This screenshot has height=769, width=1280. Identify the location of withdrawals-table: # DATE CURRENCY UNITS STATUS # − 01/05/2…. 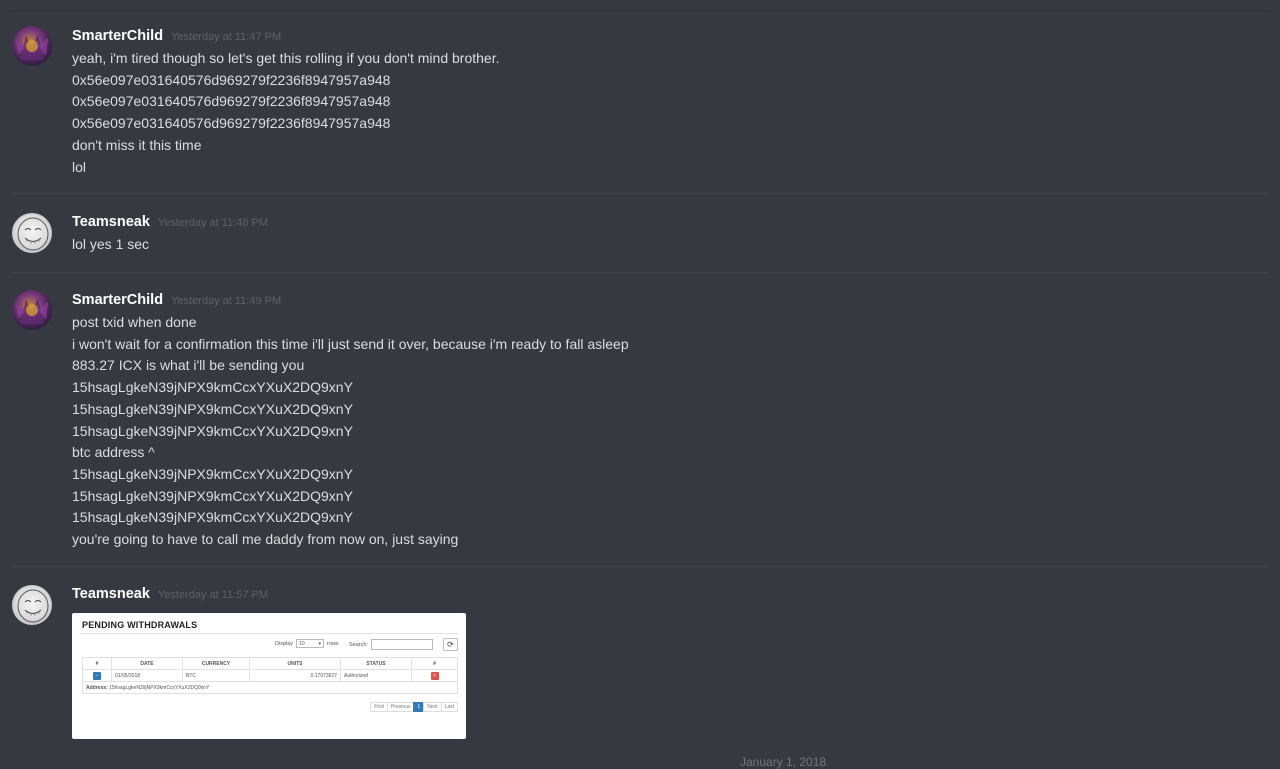
(270, 675).